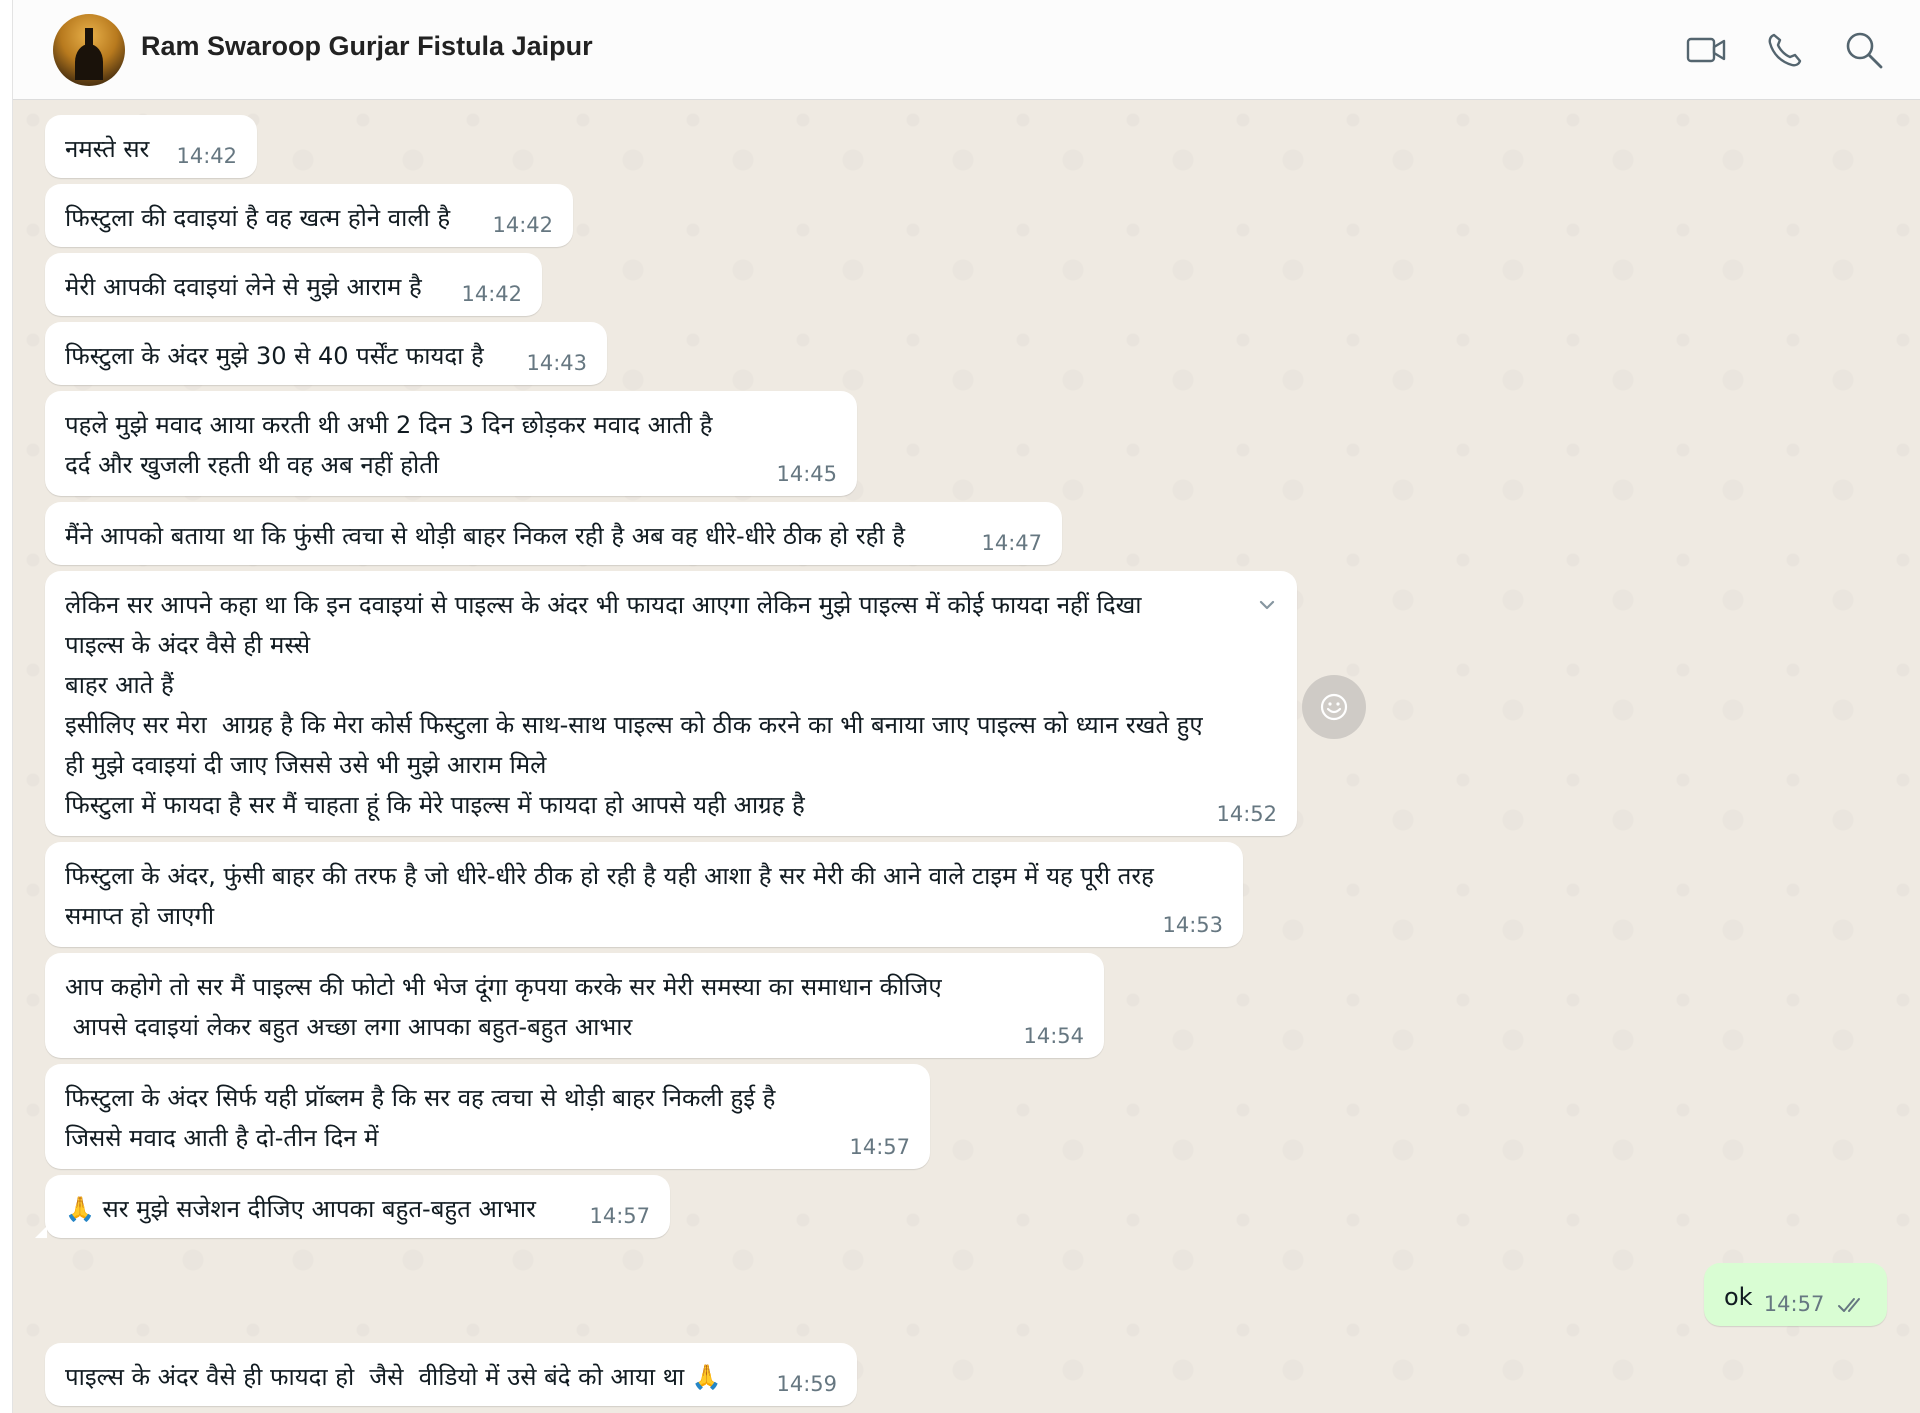 The height and width of the screenshot is (1413, 1920). I want to click on message-time: 14:59, so click(806, 1384).